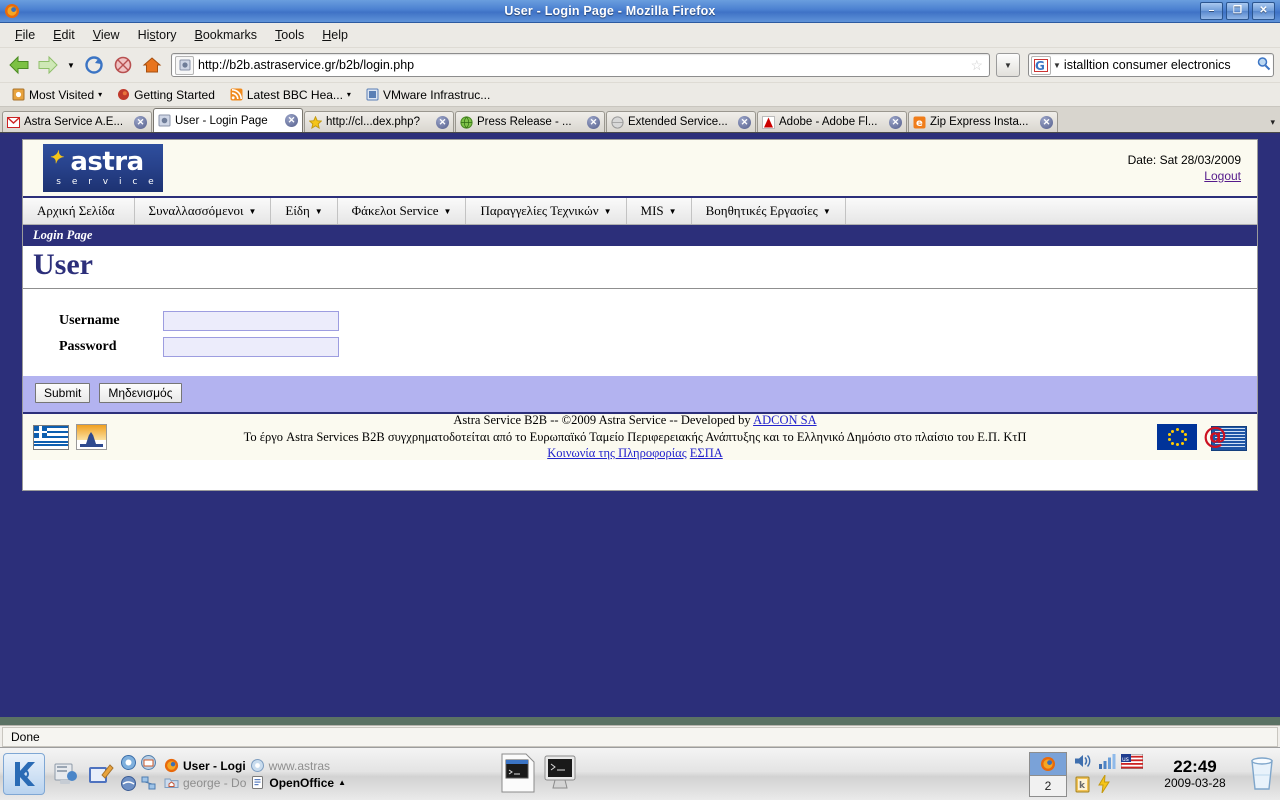 The image size is (1280, 800). I want to click on menu-help: Help, so click(335, 35).